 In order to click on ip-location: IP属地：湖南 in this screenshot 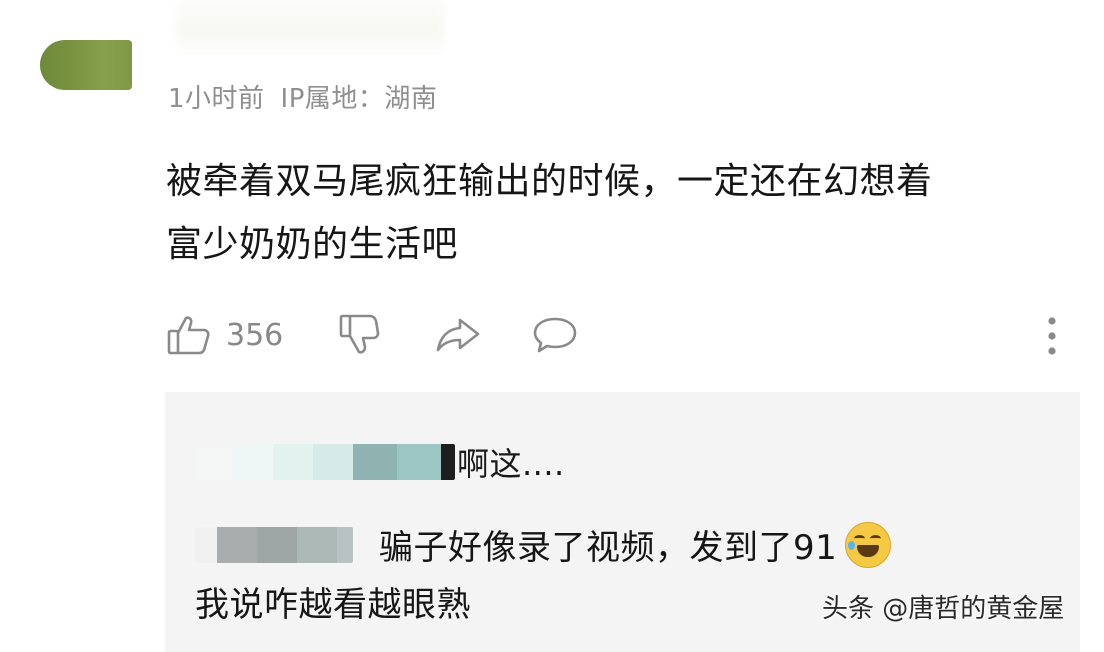, I will do `click(359, 99)`.